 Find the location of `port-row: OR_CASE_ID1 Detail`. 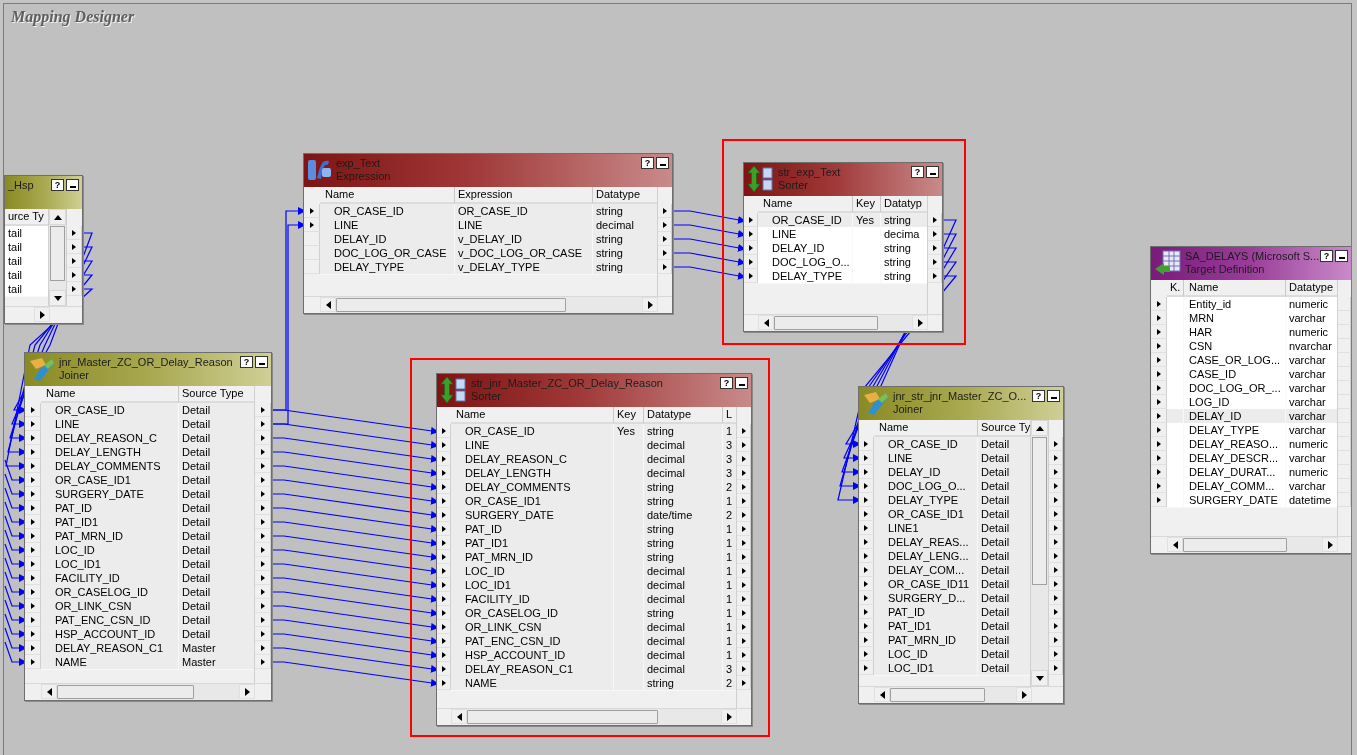

port-row: OR_CASE_ID1 Detail is located at coordinates (139, 480).